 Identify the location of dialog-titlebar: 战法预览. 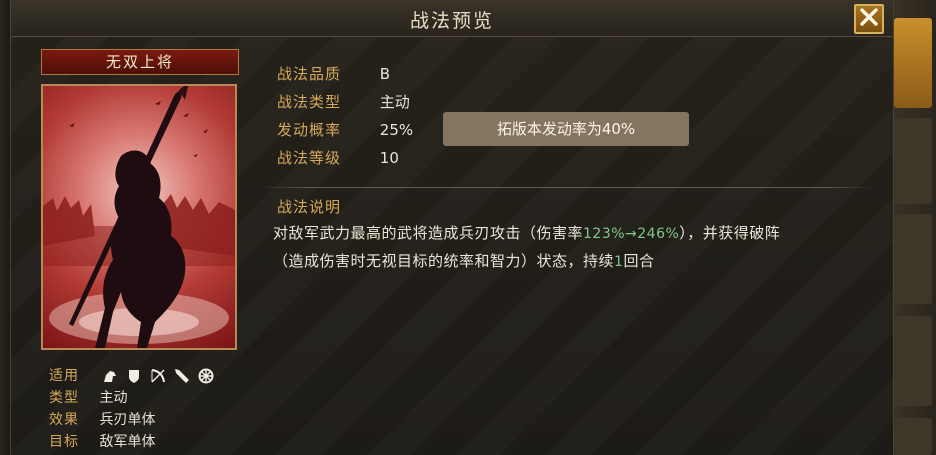
(452, 18).